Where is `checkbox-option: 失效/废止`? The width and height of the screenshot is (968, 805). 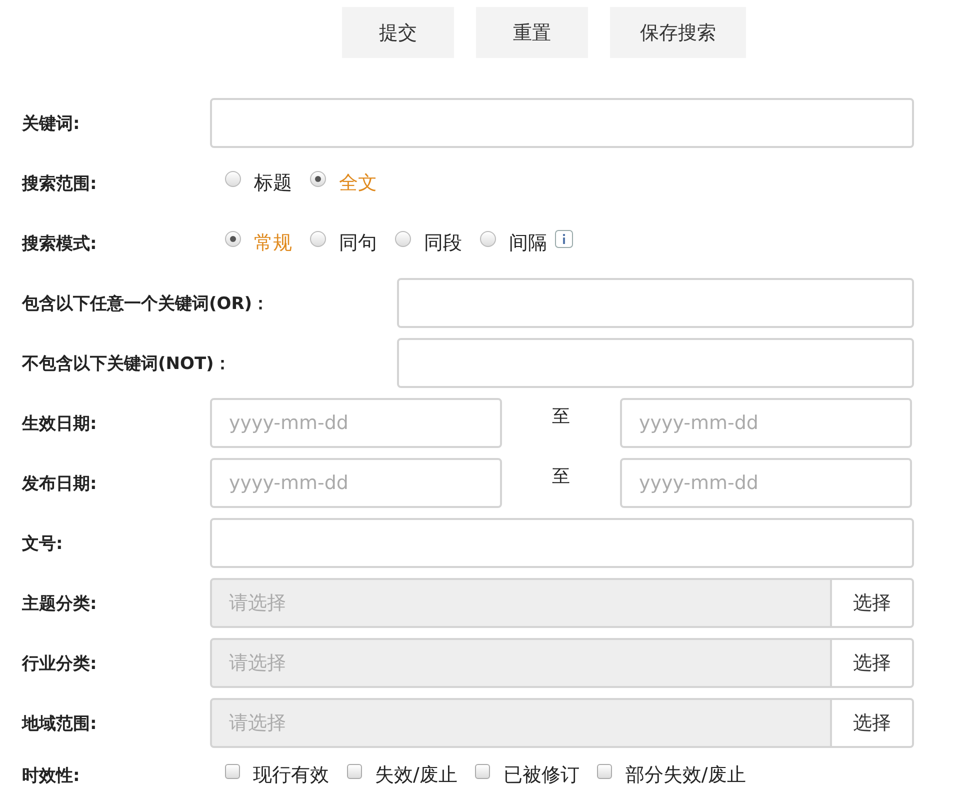
checkbox-option: 失效/废止 is located at coordinates (402, 775).